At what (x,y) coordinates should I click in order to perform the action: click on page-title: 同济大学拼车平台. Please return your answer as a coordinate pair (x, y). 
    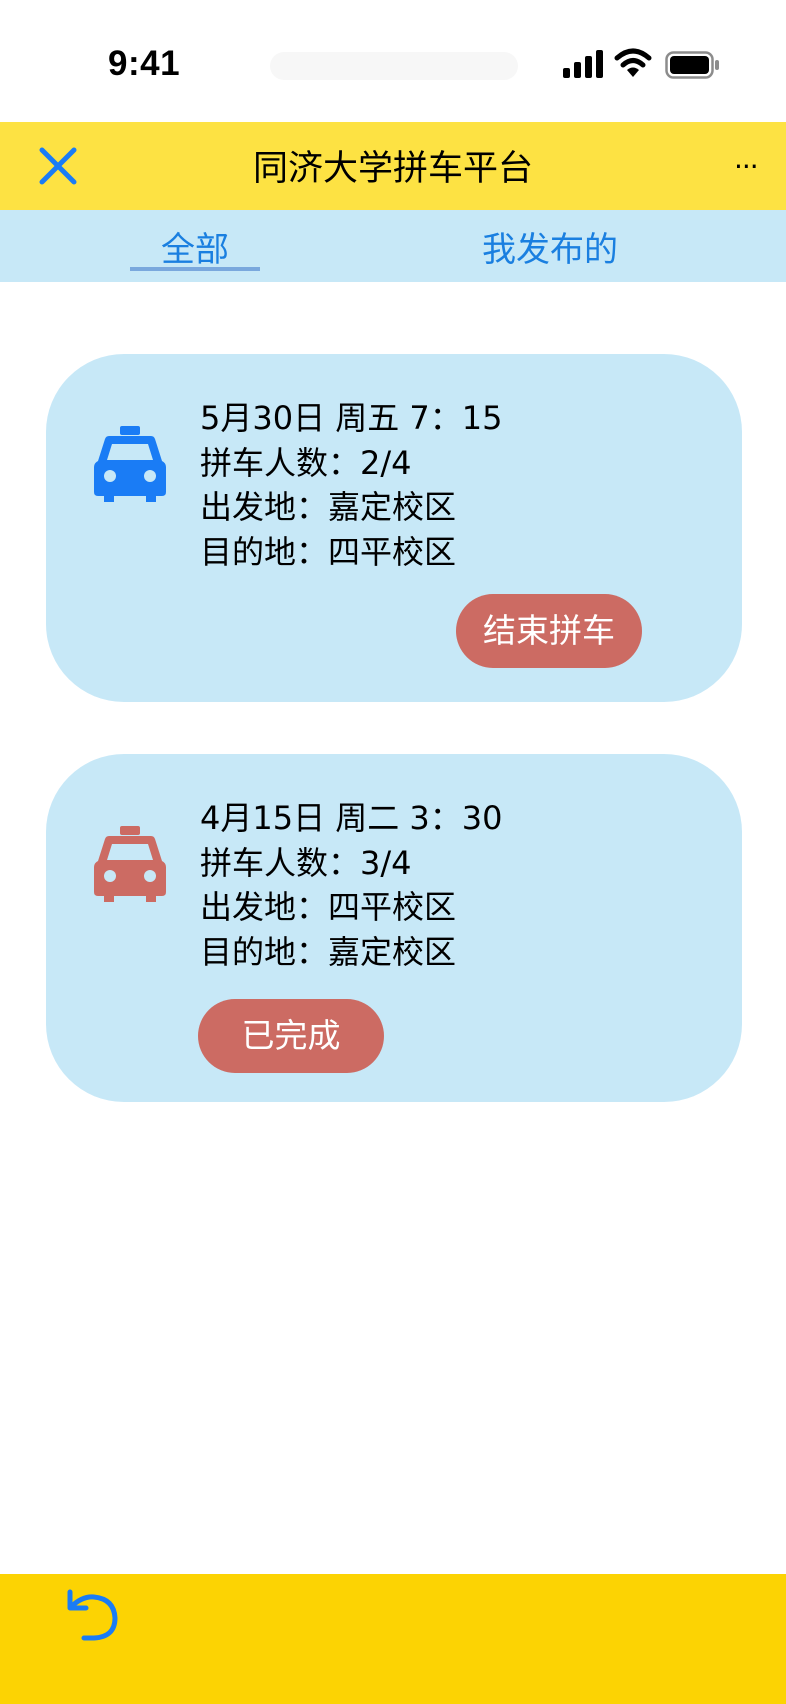
    Looking at the image, I should click on (392, 169).